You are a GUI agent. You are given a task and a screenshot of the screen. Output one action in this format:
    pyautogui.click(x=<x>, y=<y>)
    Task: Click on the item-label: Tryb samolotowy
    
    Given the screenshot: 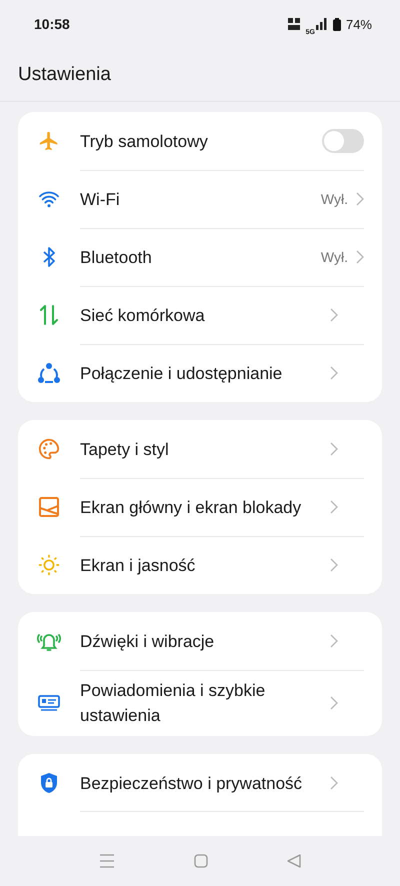 What is the action you would take?
    pyautogui.click(x=144, y=141)
    